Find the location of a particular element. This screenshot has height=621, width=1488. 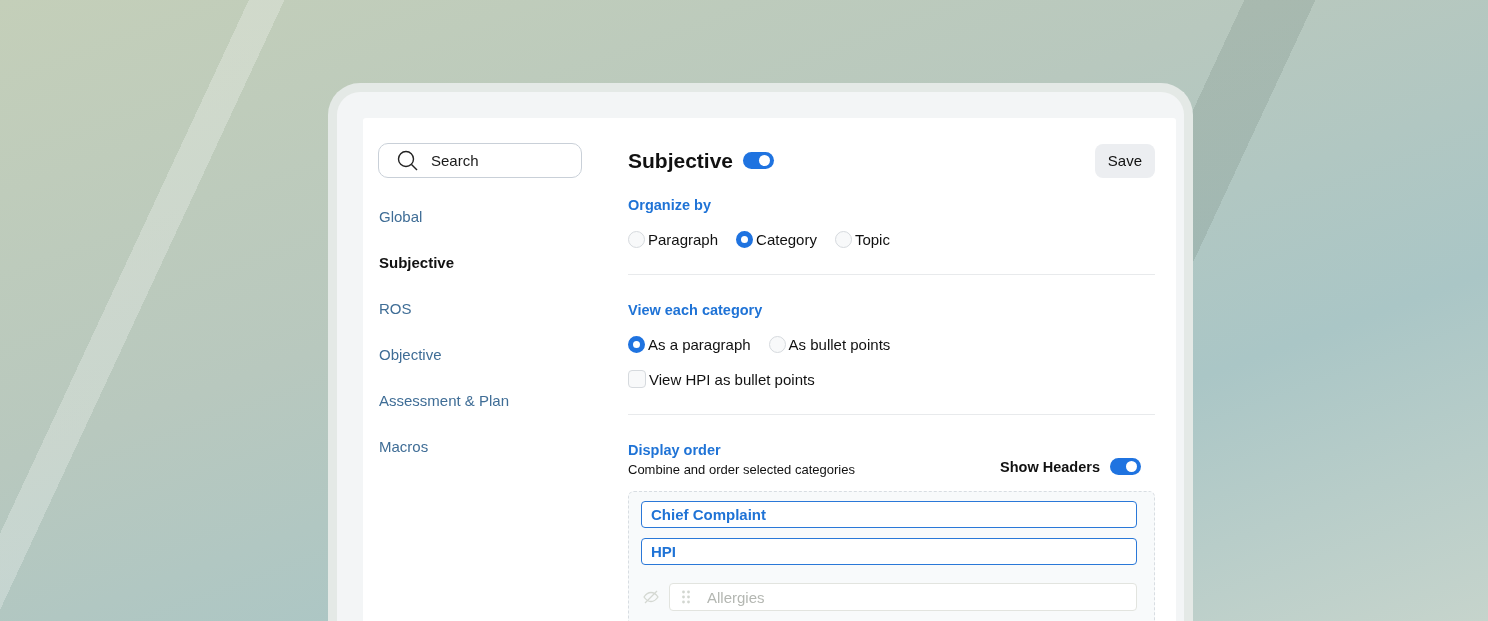

option-label: Topic is located at coordinates (872, 239).